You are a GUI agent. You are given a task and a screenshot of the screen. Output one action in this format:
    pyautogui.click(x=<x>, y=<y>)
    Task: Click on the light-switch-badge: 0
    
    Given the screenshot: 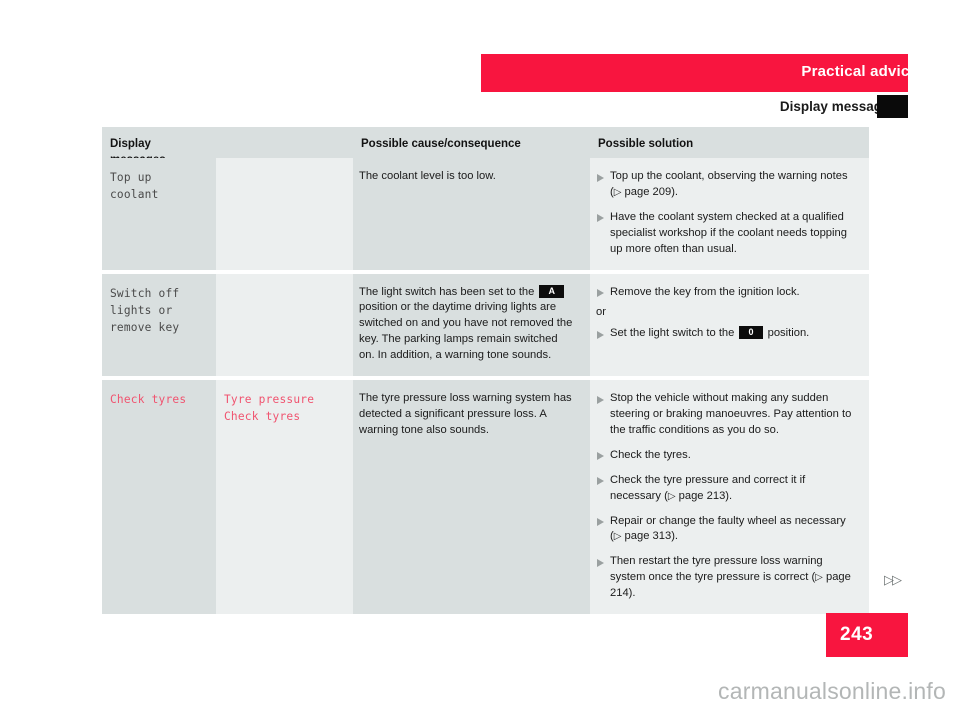 What is the action you would take?
    pyautogui.click(x=751, y=333)
    